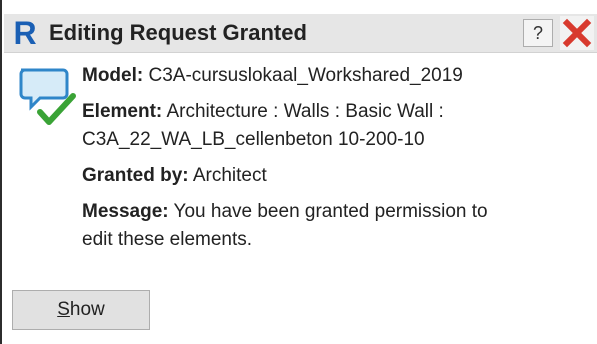 The height and width of the screenshot is (344, 597). What do you see at coordinates (229, 175) in the screenshot?
I see `granted-by-value: Architect` at bounding box center [229, 175].